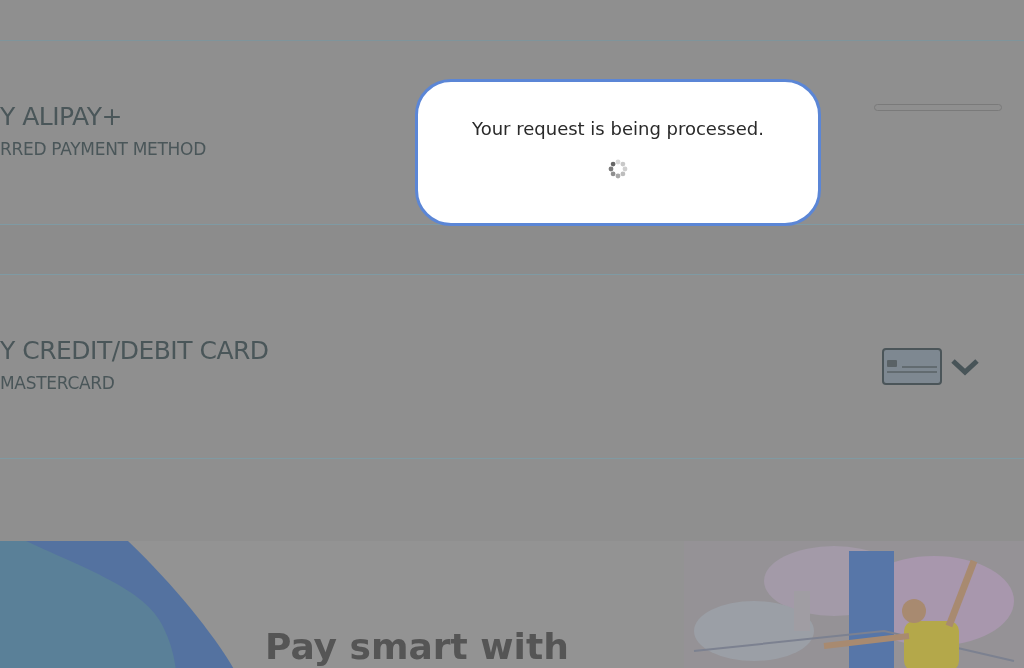 The width and height of the screenshot is (1024, 668). Describe the element at coordinates (58, 383) in the screenshot. I see `option-subtitle: MASTERCARD` at that location.